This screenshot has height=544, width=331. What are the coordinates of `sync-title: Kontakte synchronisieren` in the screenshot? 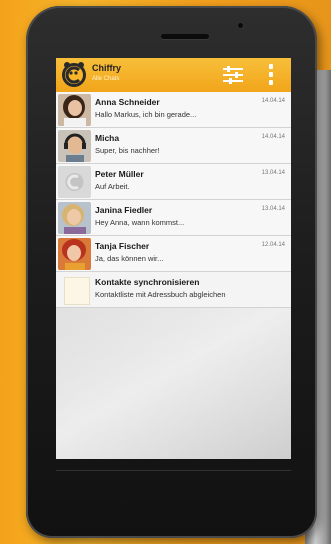 It's located at (147, 282).